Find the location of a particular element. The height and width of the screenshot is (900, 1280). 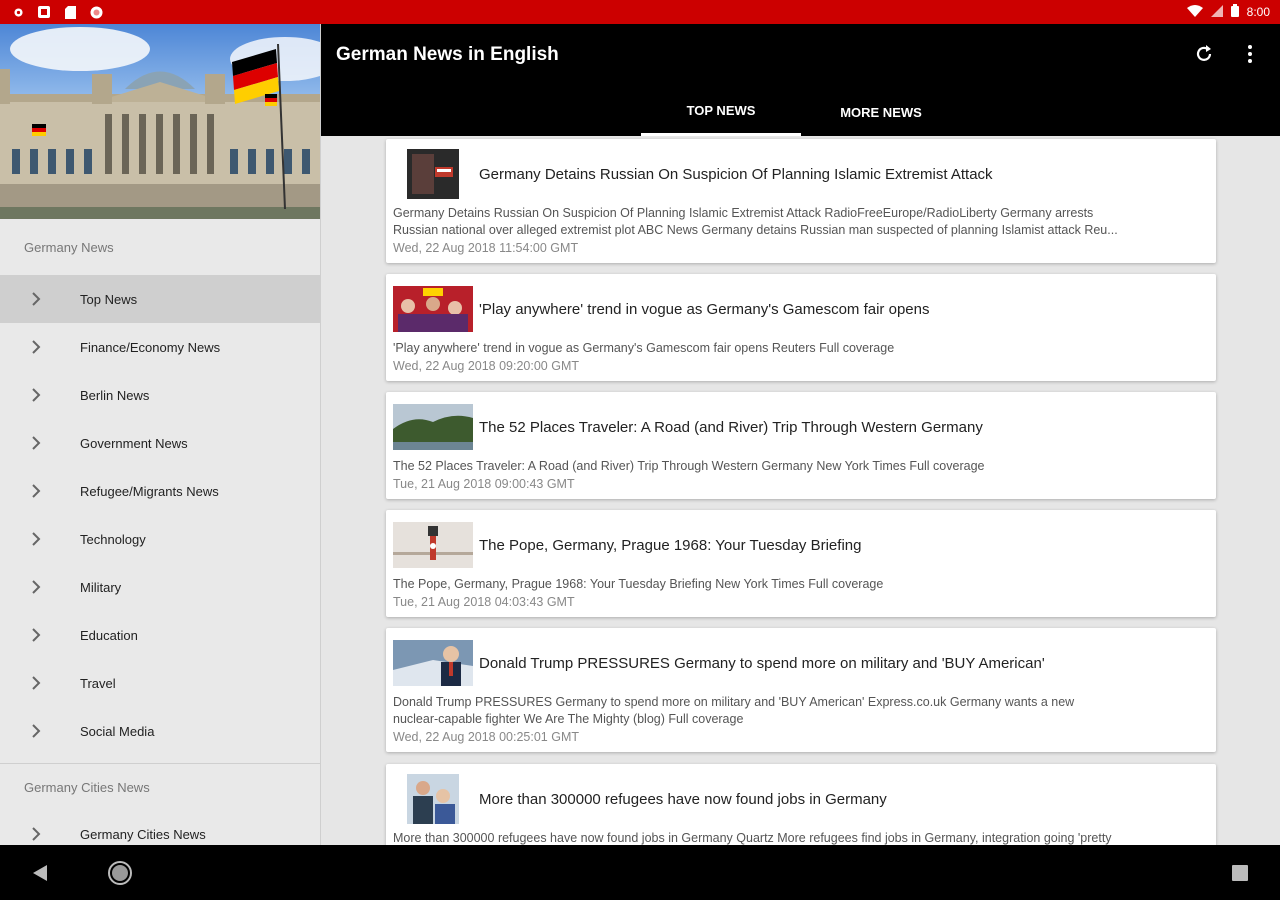

drawer-item-travel: Travel is located at coordinates (160, 683).